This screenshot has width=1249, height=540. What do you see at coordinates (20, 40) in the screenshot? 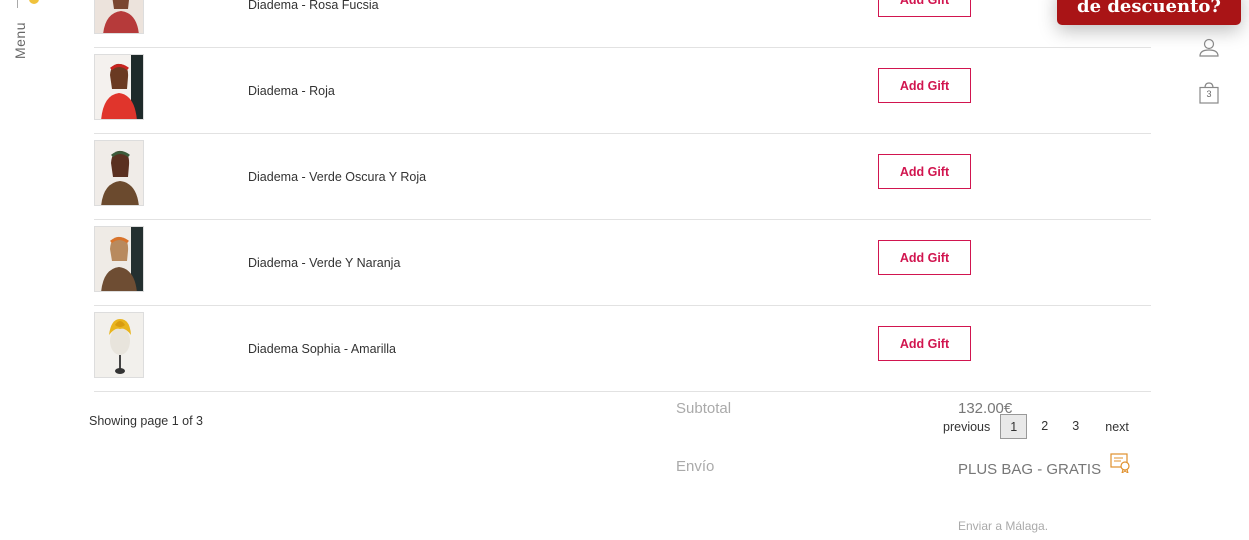
I see `menu-label: Menu` at bounding box center [20, 40].